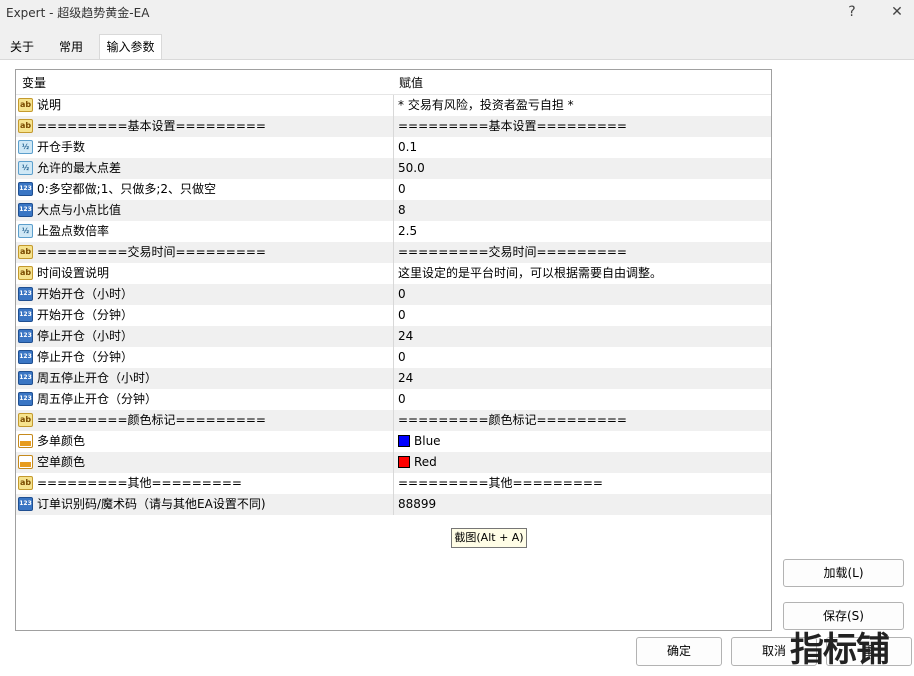 This screenshot has width=914, height=676. What do you see at coordinates (486, 105) in the screenshot?
I see `param-value: * 交易有风险，投资者盈亏自担 *` at bounding box center [486, 105].